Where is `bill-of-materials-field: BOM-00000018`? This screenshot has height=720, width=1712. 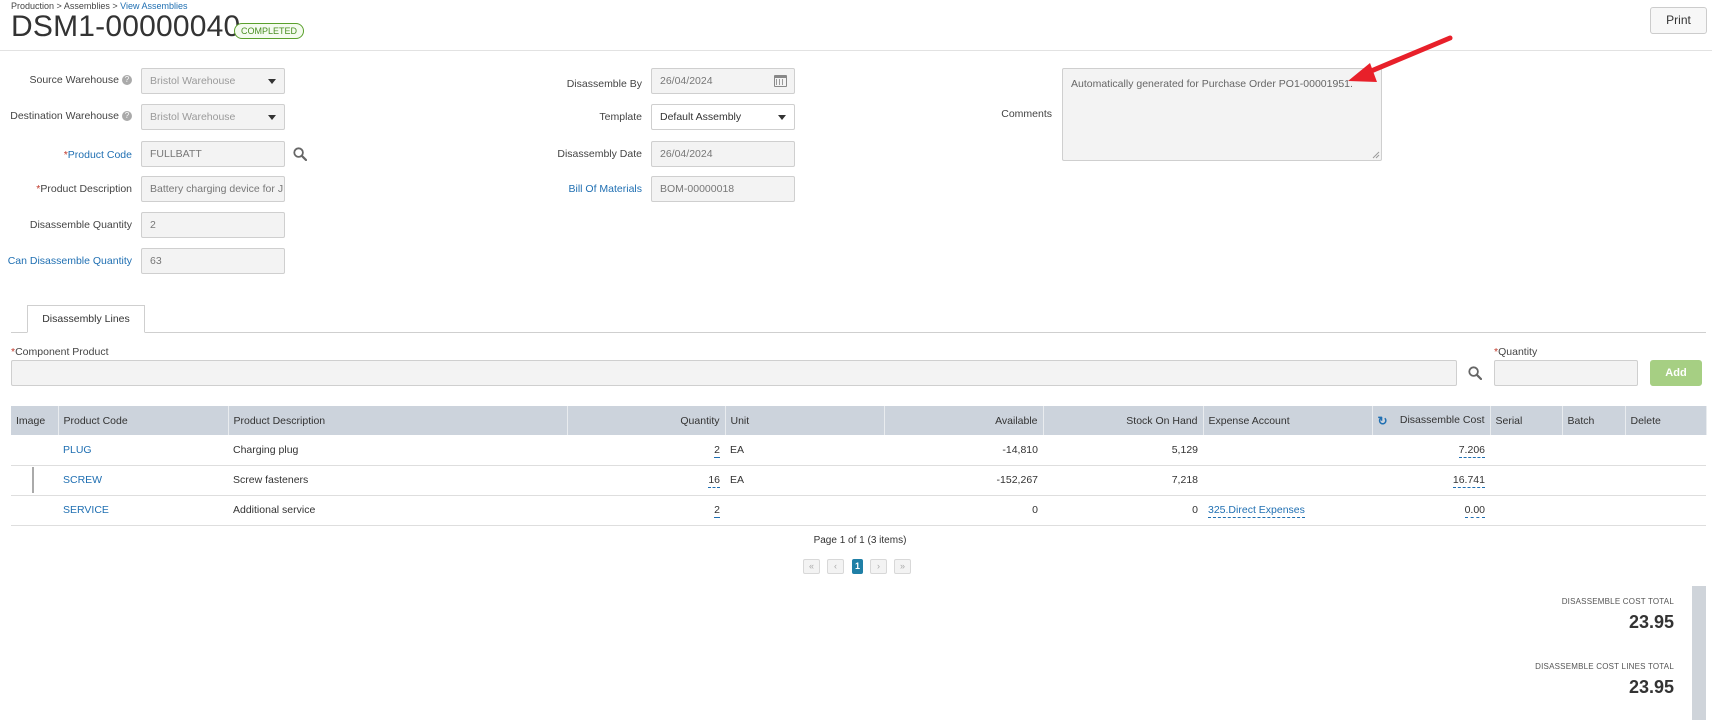
bill-of-materials-field: BOM-00000018 is located at coordinates (723, 189).